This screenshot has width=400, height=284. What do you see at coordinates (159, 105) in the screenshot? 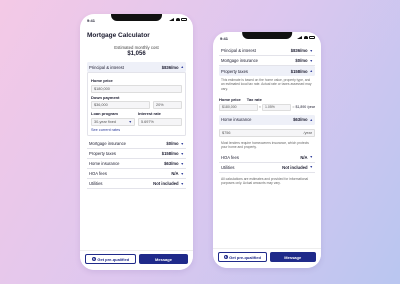
I see `down-payment-percent: 20%` at bounding box center [159, 105].